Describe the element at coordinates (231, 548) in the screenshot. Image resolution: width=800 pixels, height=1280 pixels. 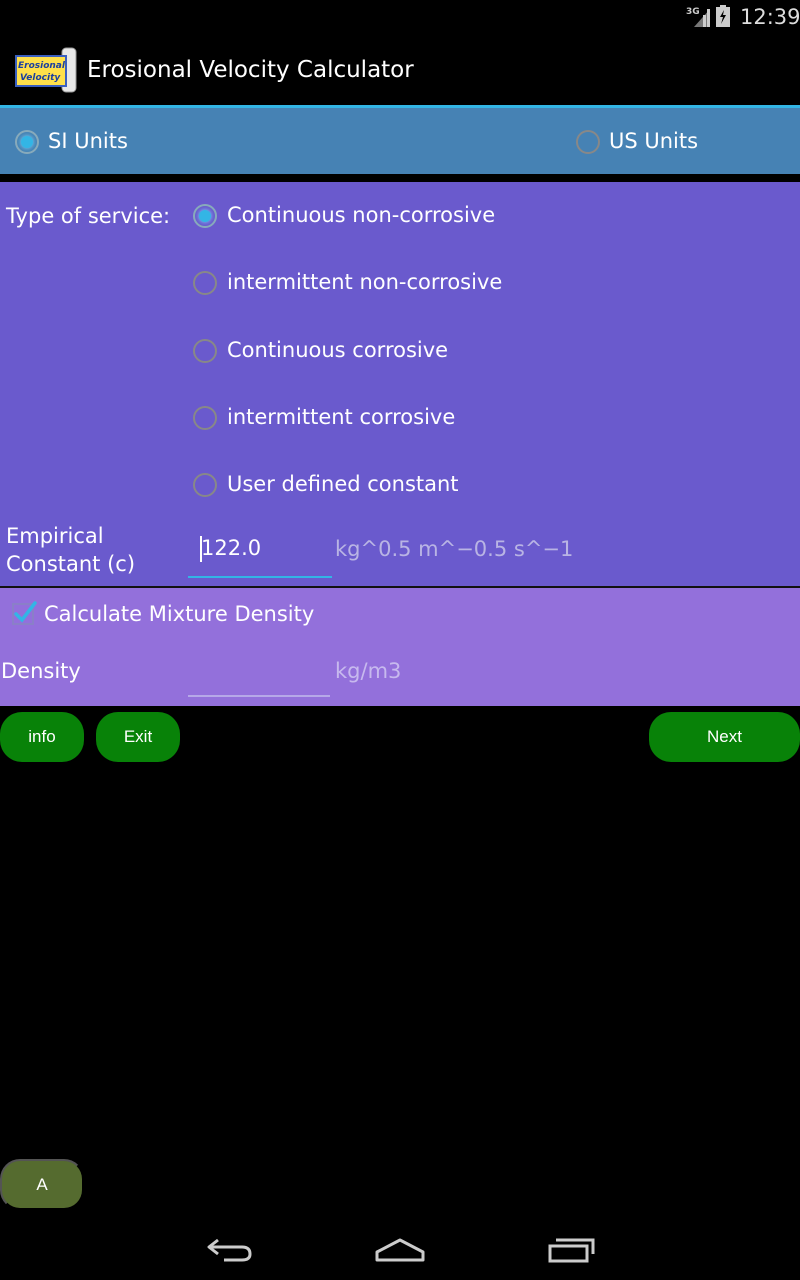
I see `empirical-constant-value: 122.0` at that location.